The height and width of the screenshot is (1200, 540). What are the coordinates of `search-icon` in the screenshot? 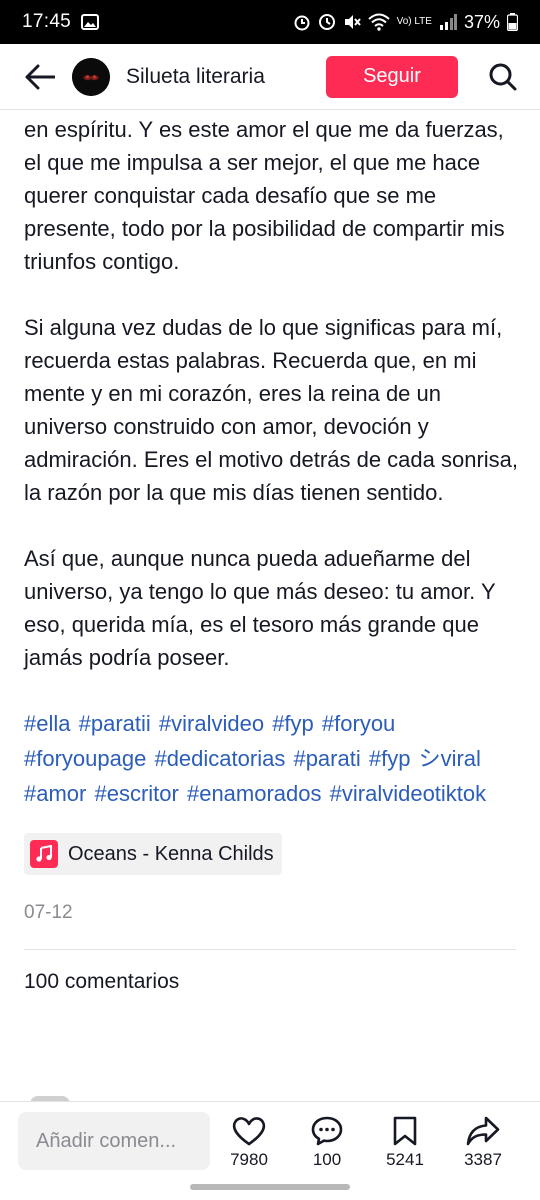 It's located at (503, 76).